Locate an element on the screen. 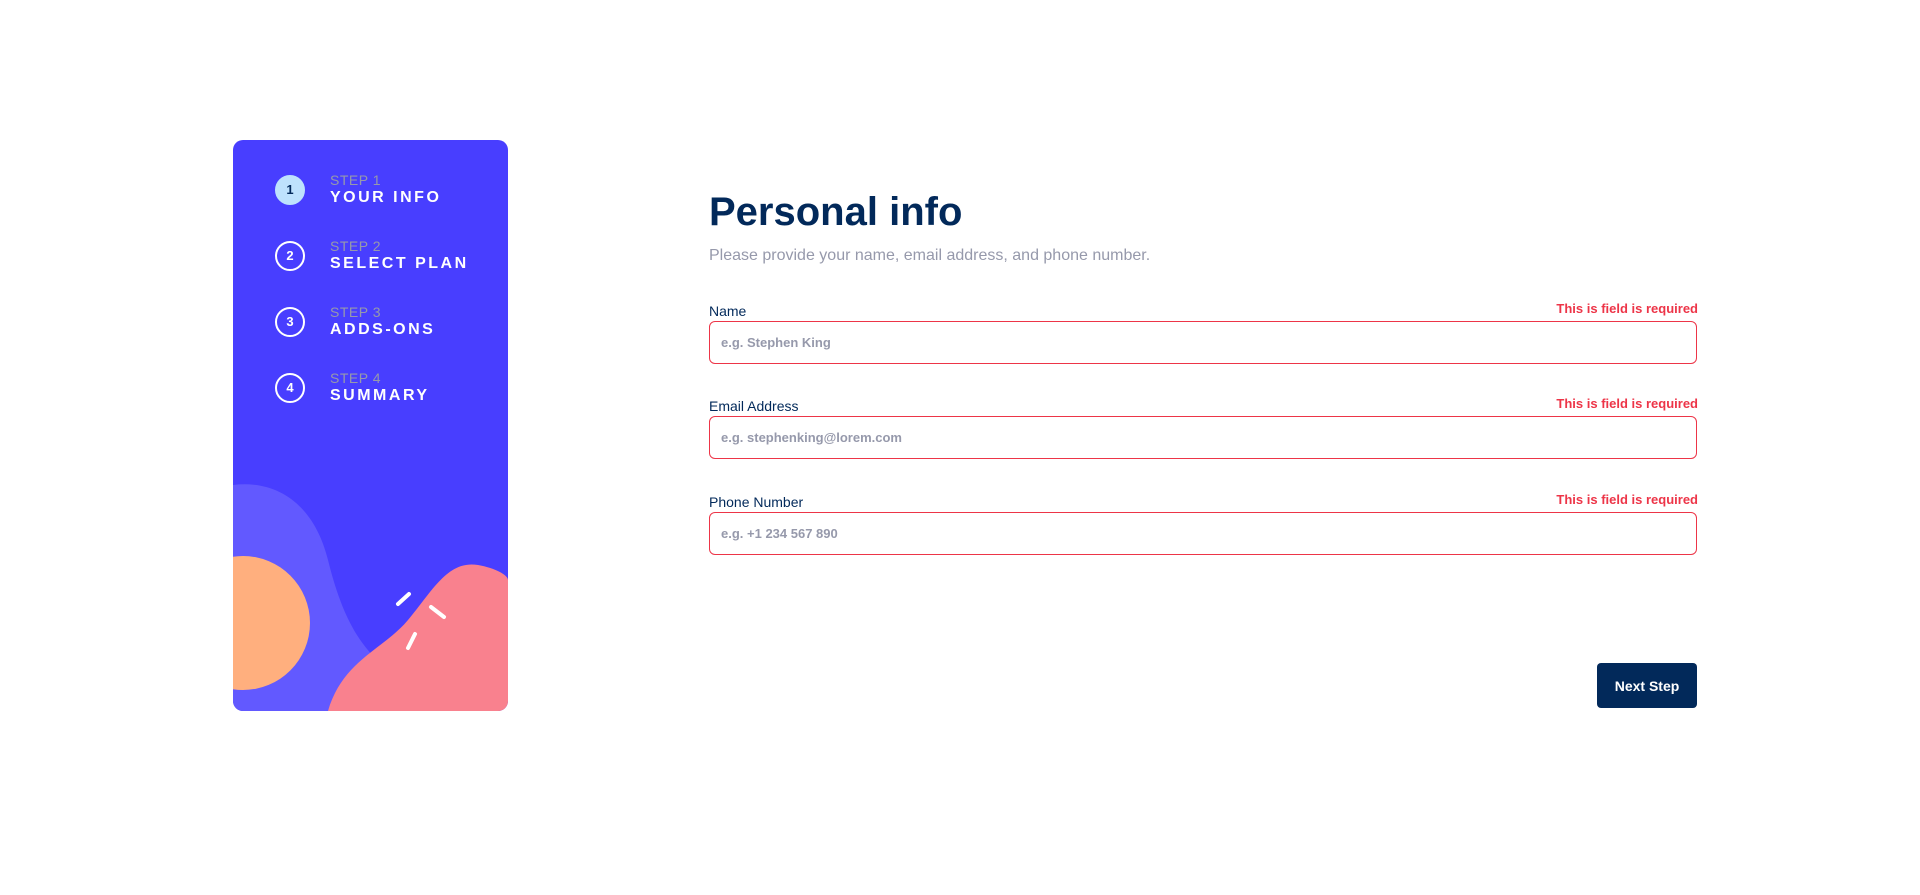 The image size is (1920, 895). step-label: STEP 2 is located at coordinates (355, 246).